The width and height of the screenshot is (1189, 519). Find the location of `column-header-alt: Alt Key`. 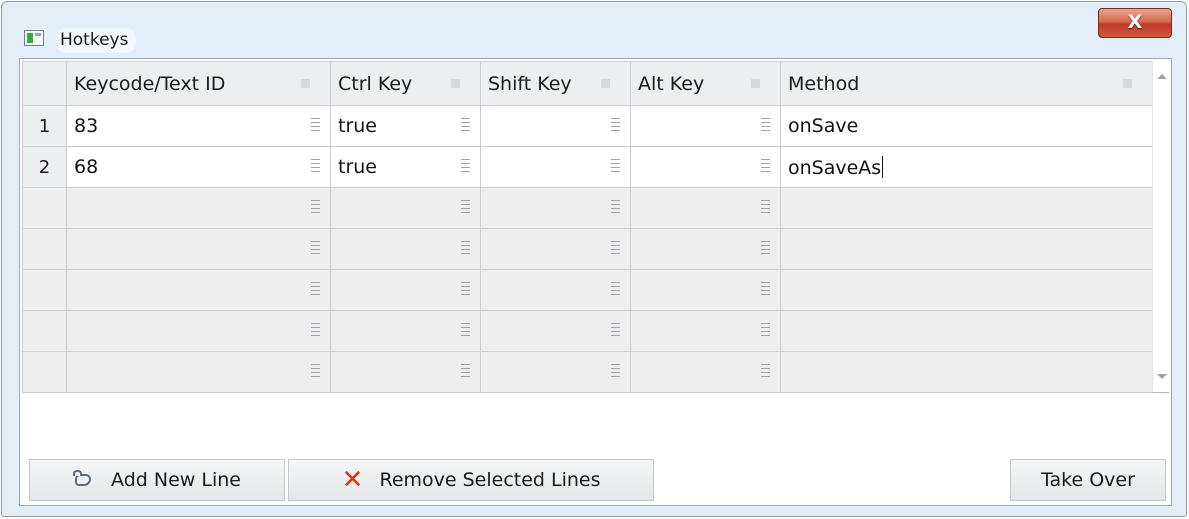

column-header-alt: Alt Key is located at coordinates (705, 83).